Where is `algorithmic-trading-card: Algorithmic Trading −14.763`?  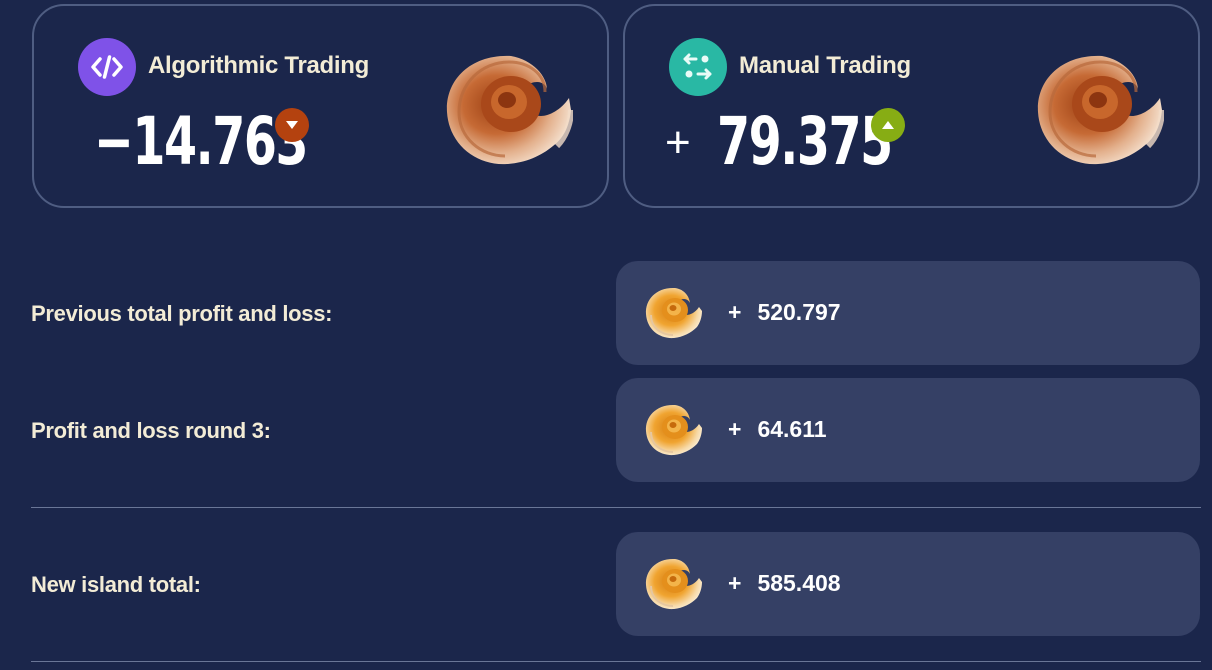
algorithmic-trading-card: Algorithmic Trading −14.763 is located at coordinates (320, 106).